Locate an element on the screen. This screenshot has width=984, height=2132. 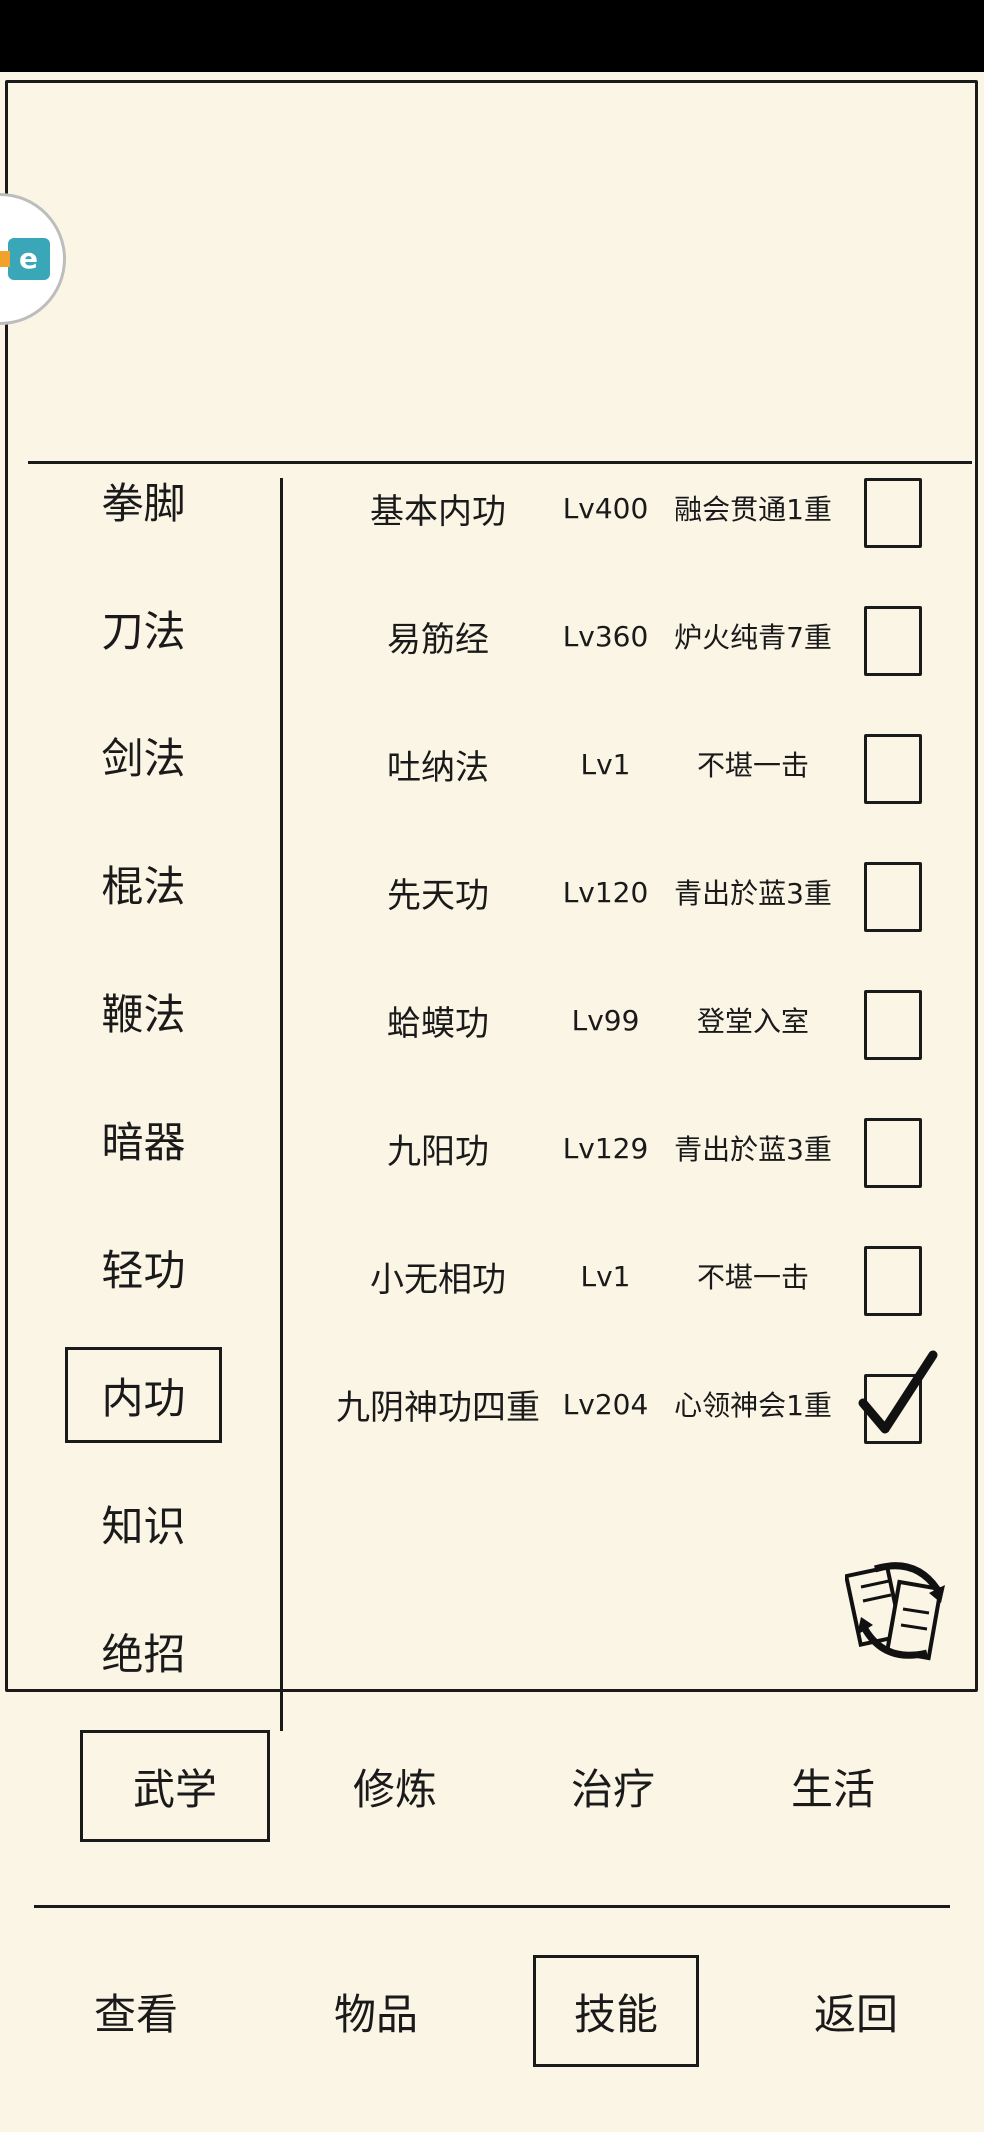
checkmark-icon is located at coordinates (898, 1392).